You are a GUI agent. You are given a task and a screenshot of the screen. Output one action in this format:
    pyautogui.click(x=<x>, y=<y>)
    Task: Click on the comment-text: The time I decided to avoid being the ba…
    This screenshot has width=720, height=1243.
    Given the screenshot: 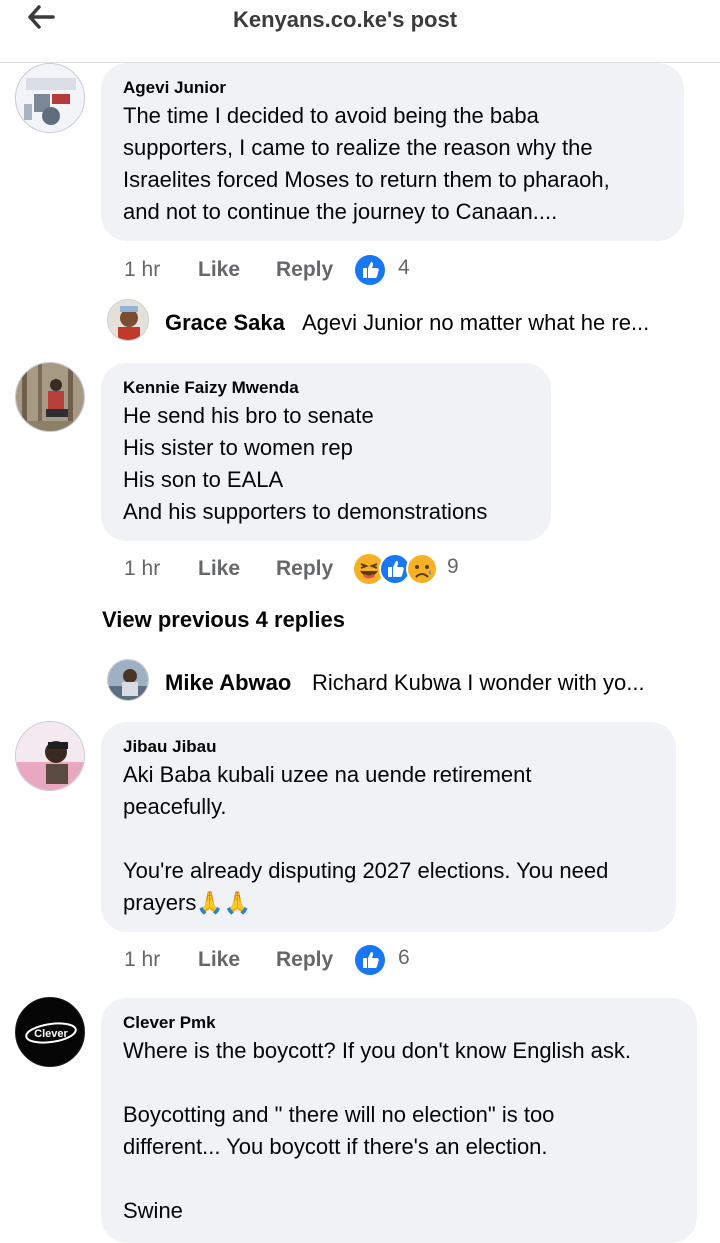 What is the action you would take?
    pyautogui.click(x=366, y=163)
    